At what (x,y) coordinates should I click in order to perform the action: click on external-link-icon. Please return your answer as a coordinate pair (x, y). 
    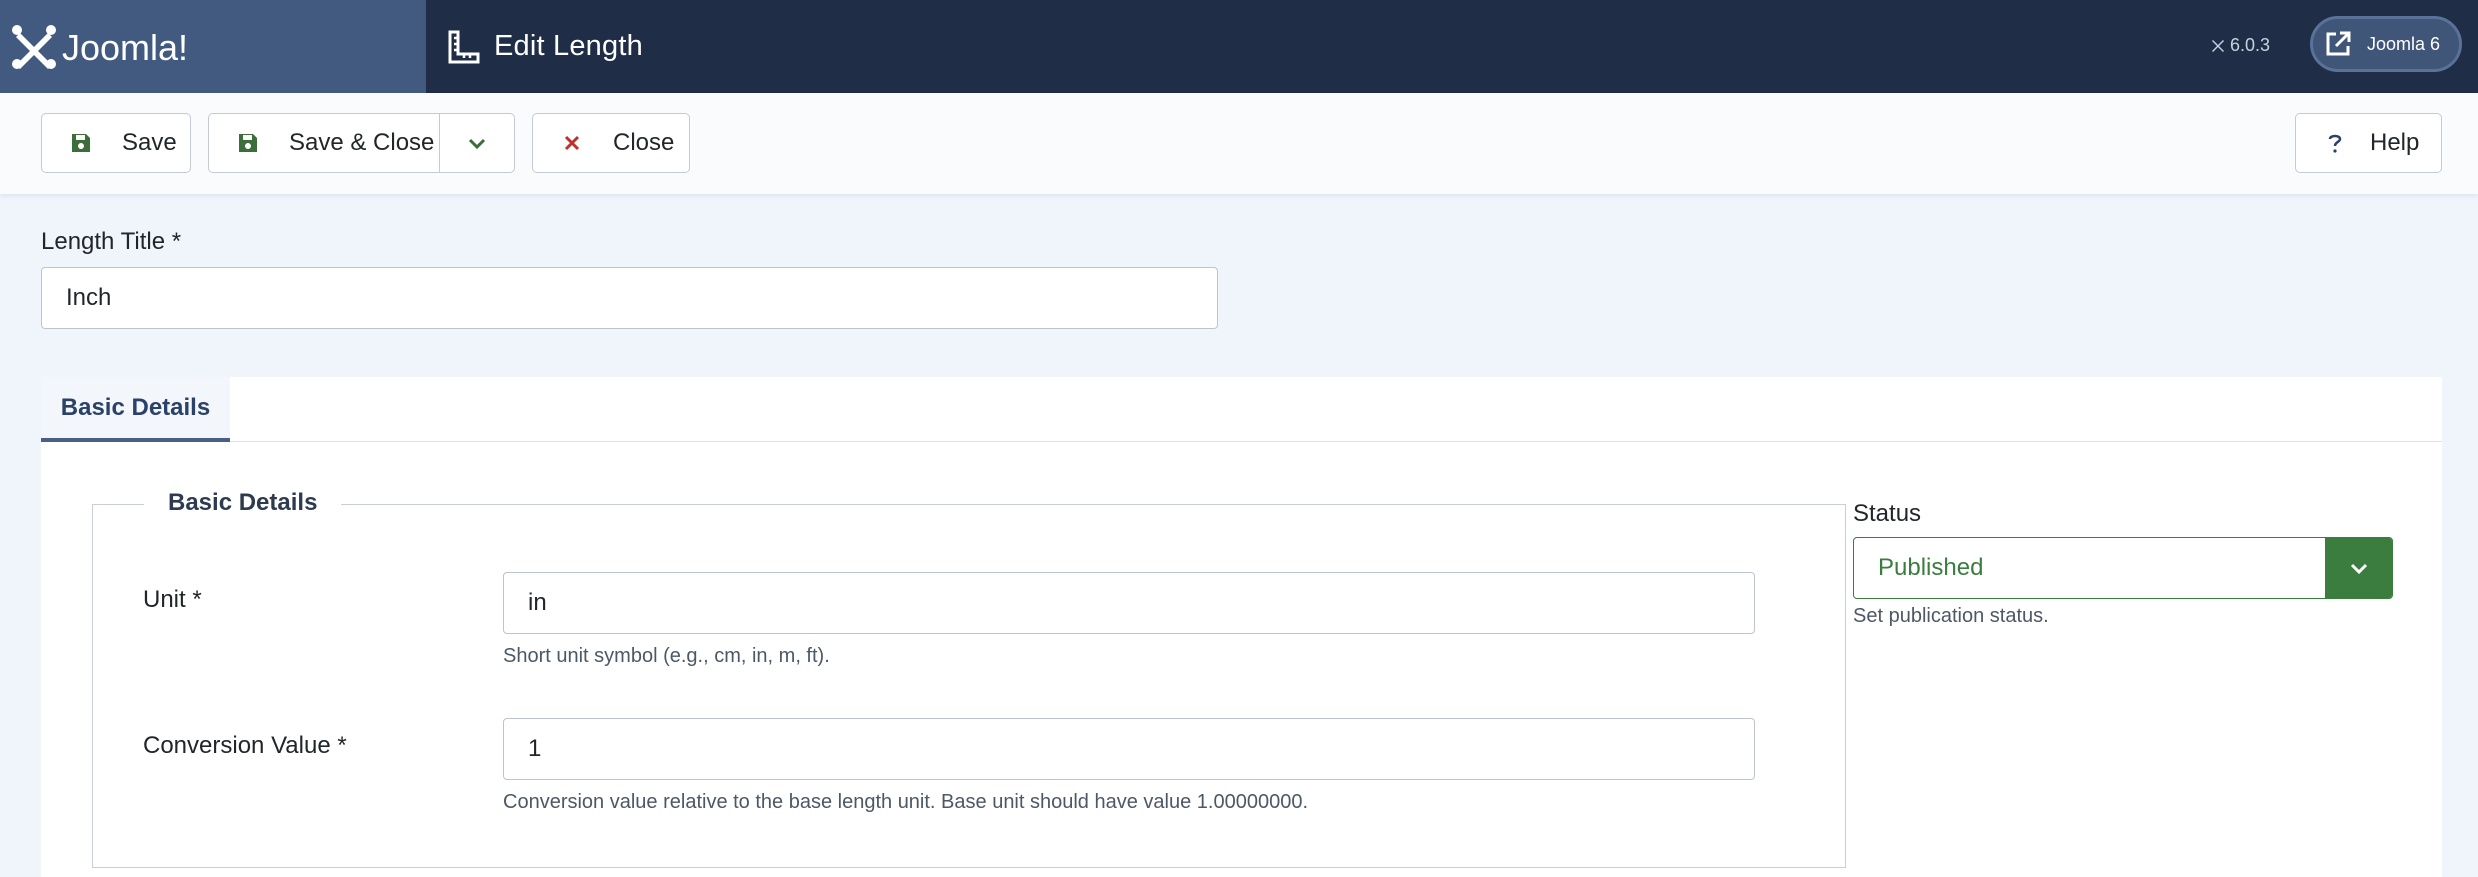
    Looking at the image, I should click on (2338, 43).